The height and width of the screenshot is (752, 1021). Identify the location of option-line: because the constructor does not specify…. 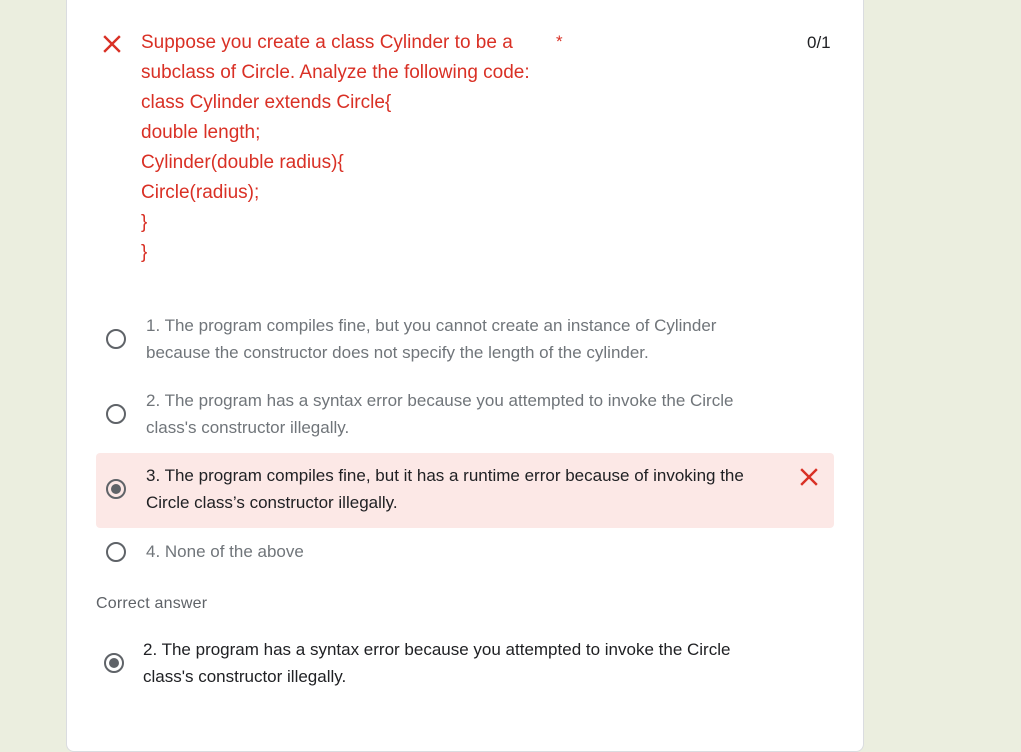
(397, 352).